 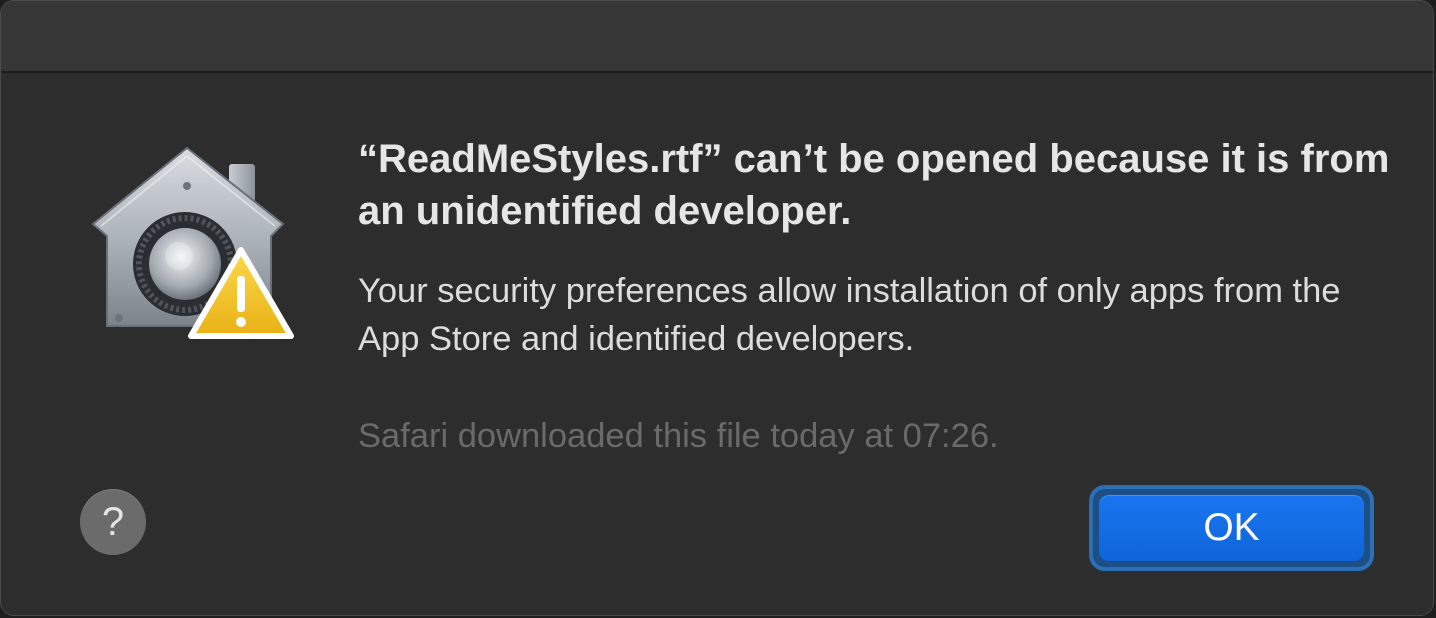 What do you see at coordinates (717, 37) in the screenshot?
I see `dialog-titlebar` at bounding box center [717, 37].